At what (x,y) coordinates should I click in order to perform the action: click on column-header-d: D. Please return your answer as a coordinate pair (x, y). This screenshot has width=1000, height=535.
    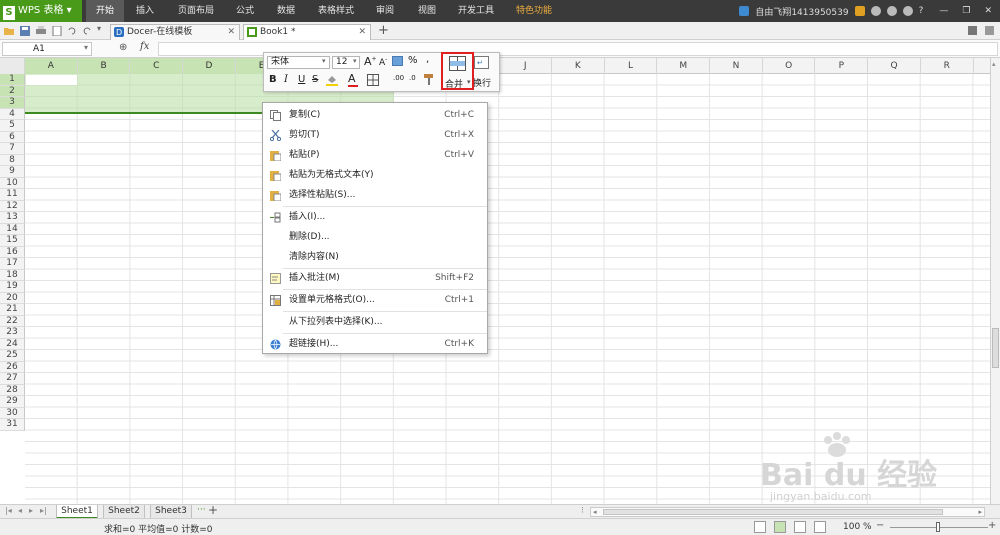
    Looking at the image, I should click on (209, 66).